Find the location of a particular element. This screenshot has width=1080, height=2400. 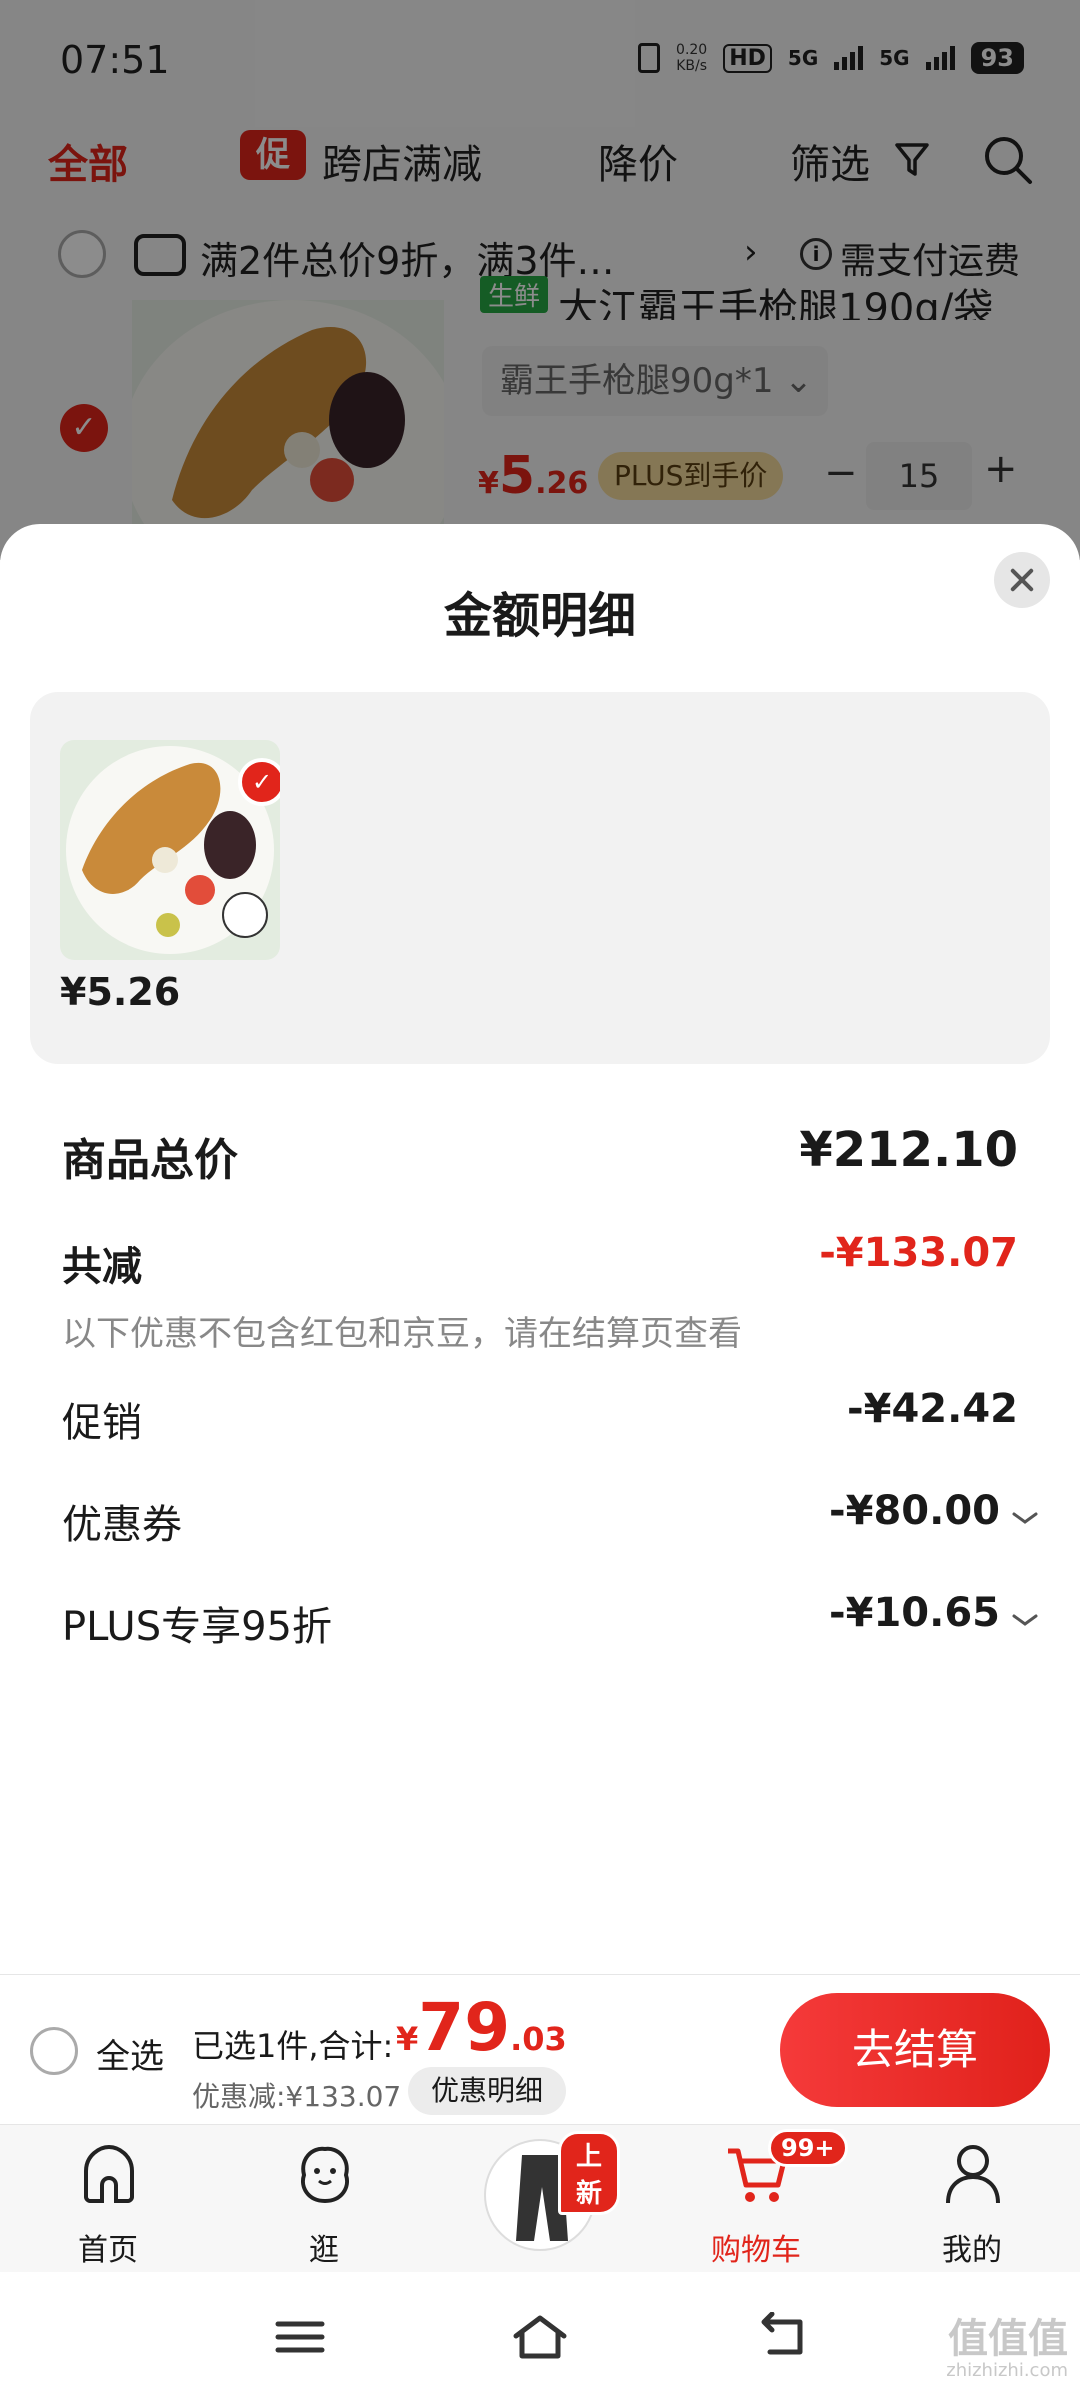

promotion-label: 促销 is located at coordinates (102, 1423).